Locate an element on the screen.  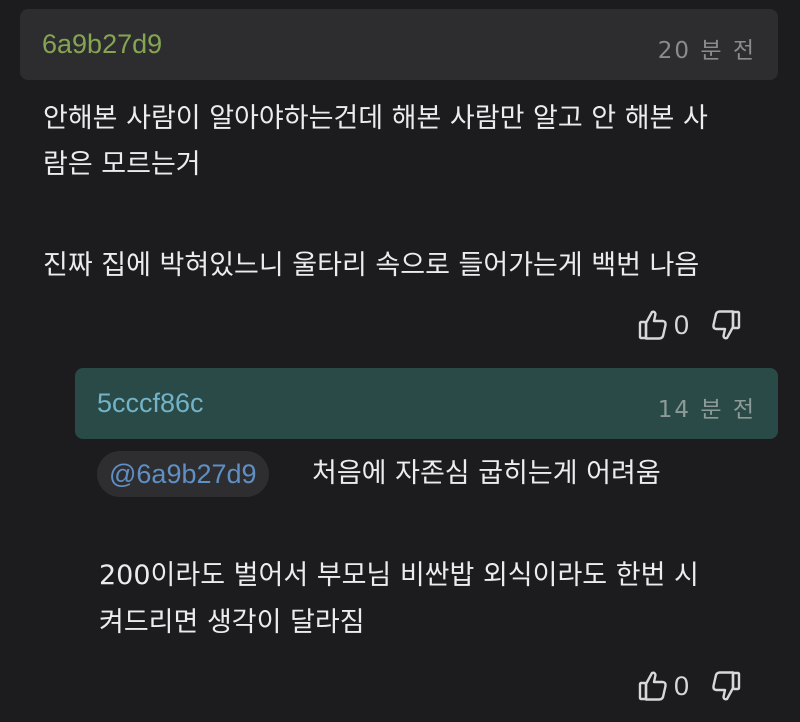
reply-author: 5cccf86c is located at coordinates (150, 403).